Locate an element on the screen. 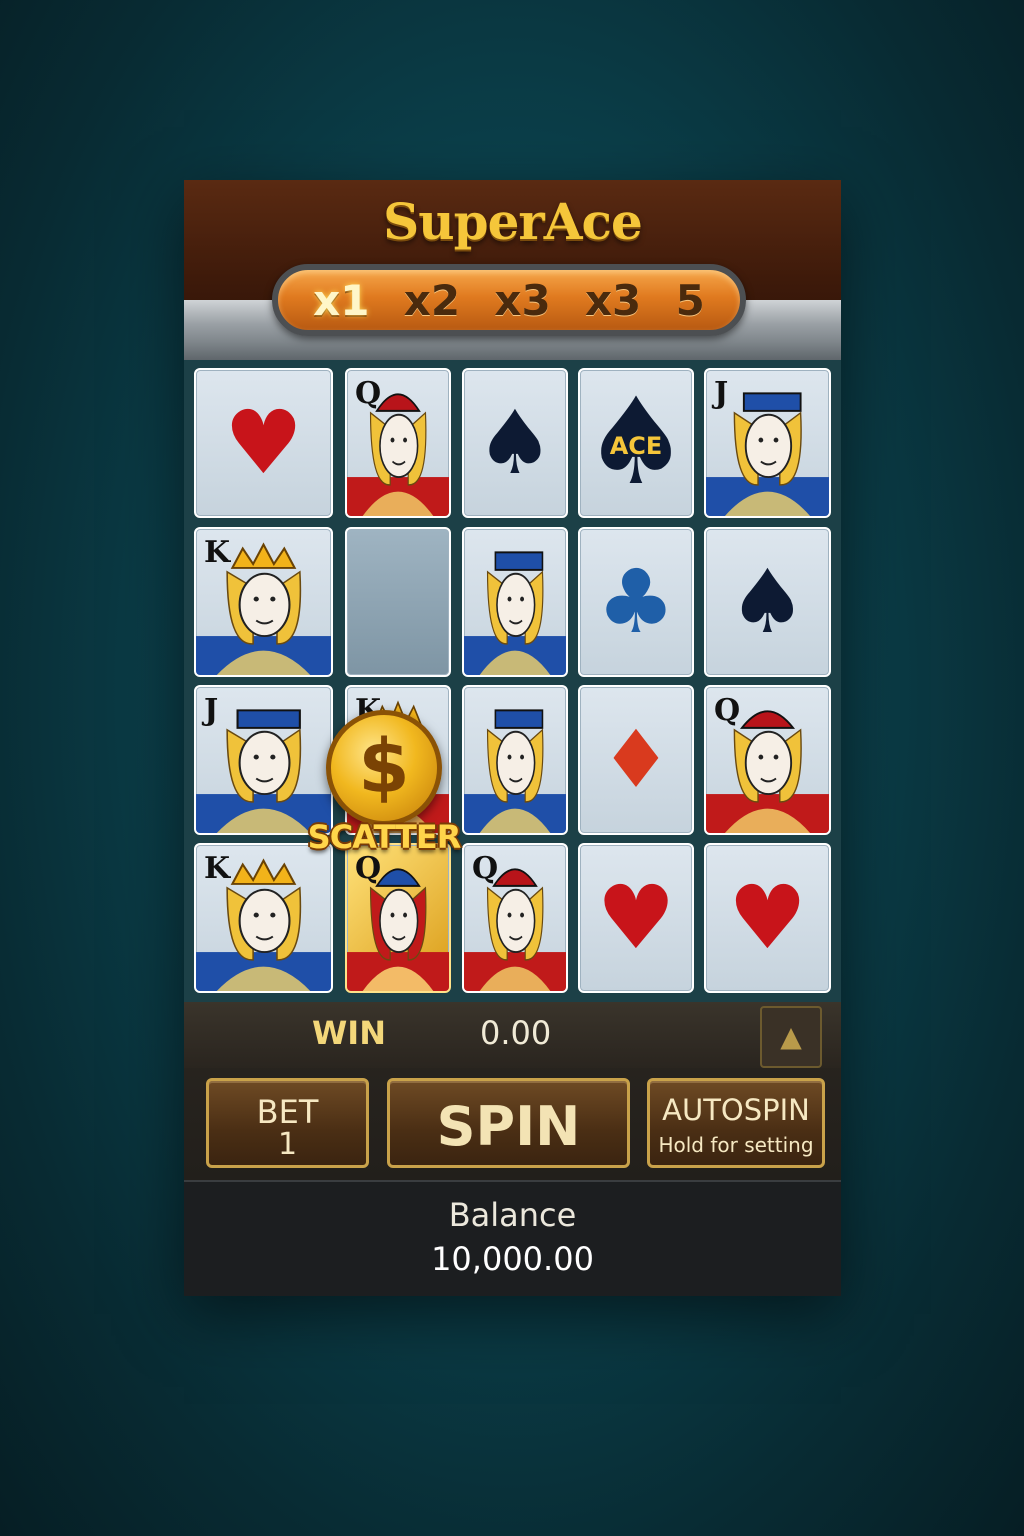 This screenshot has height=1536, width=1024. multiplier-5: 5 is located at coordinates (690, 300).